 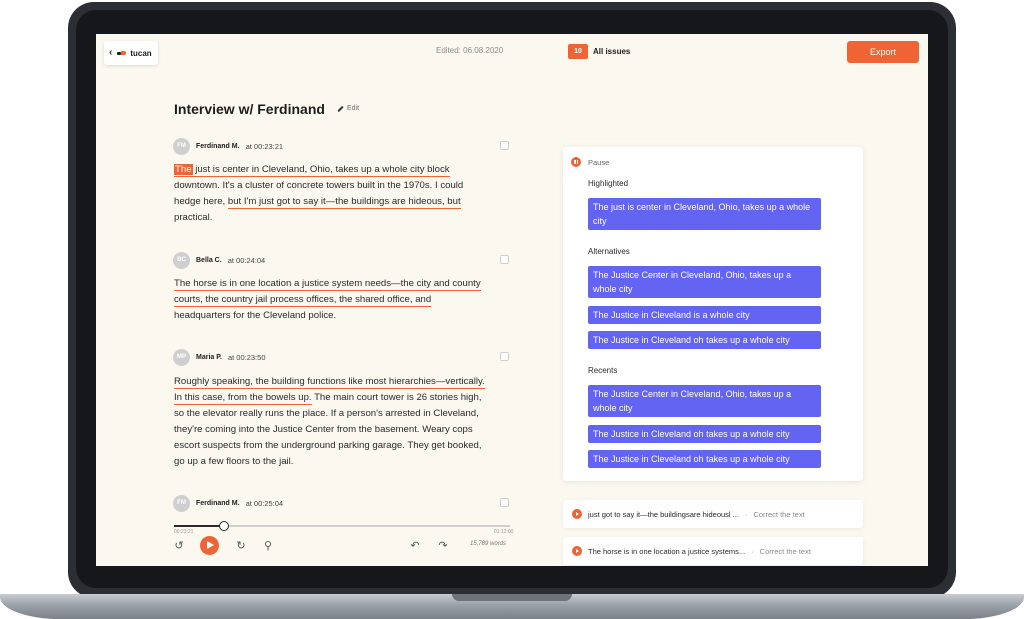 I want to click on speaker-header: FM Ferdinand M. at 00:23:21, so click(x=228, y=146).